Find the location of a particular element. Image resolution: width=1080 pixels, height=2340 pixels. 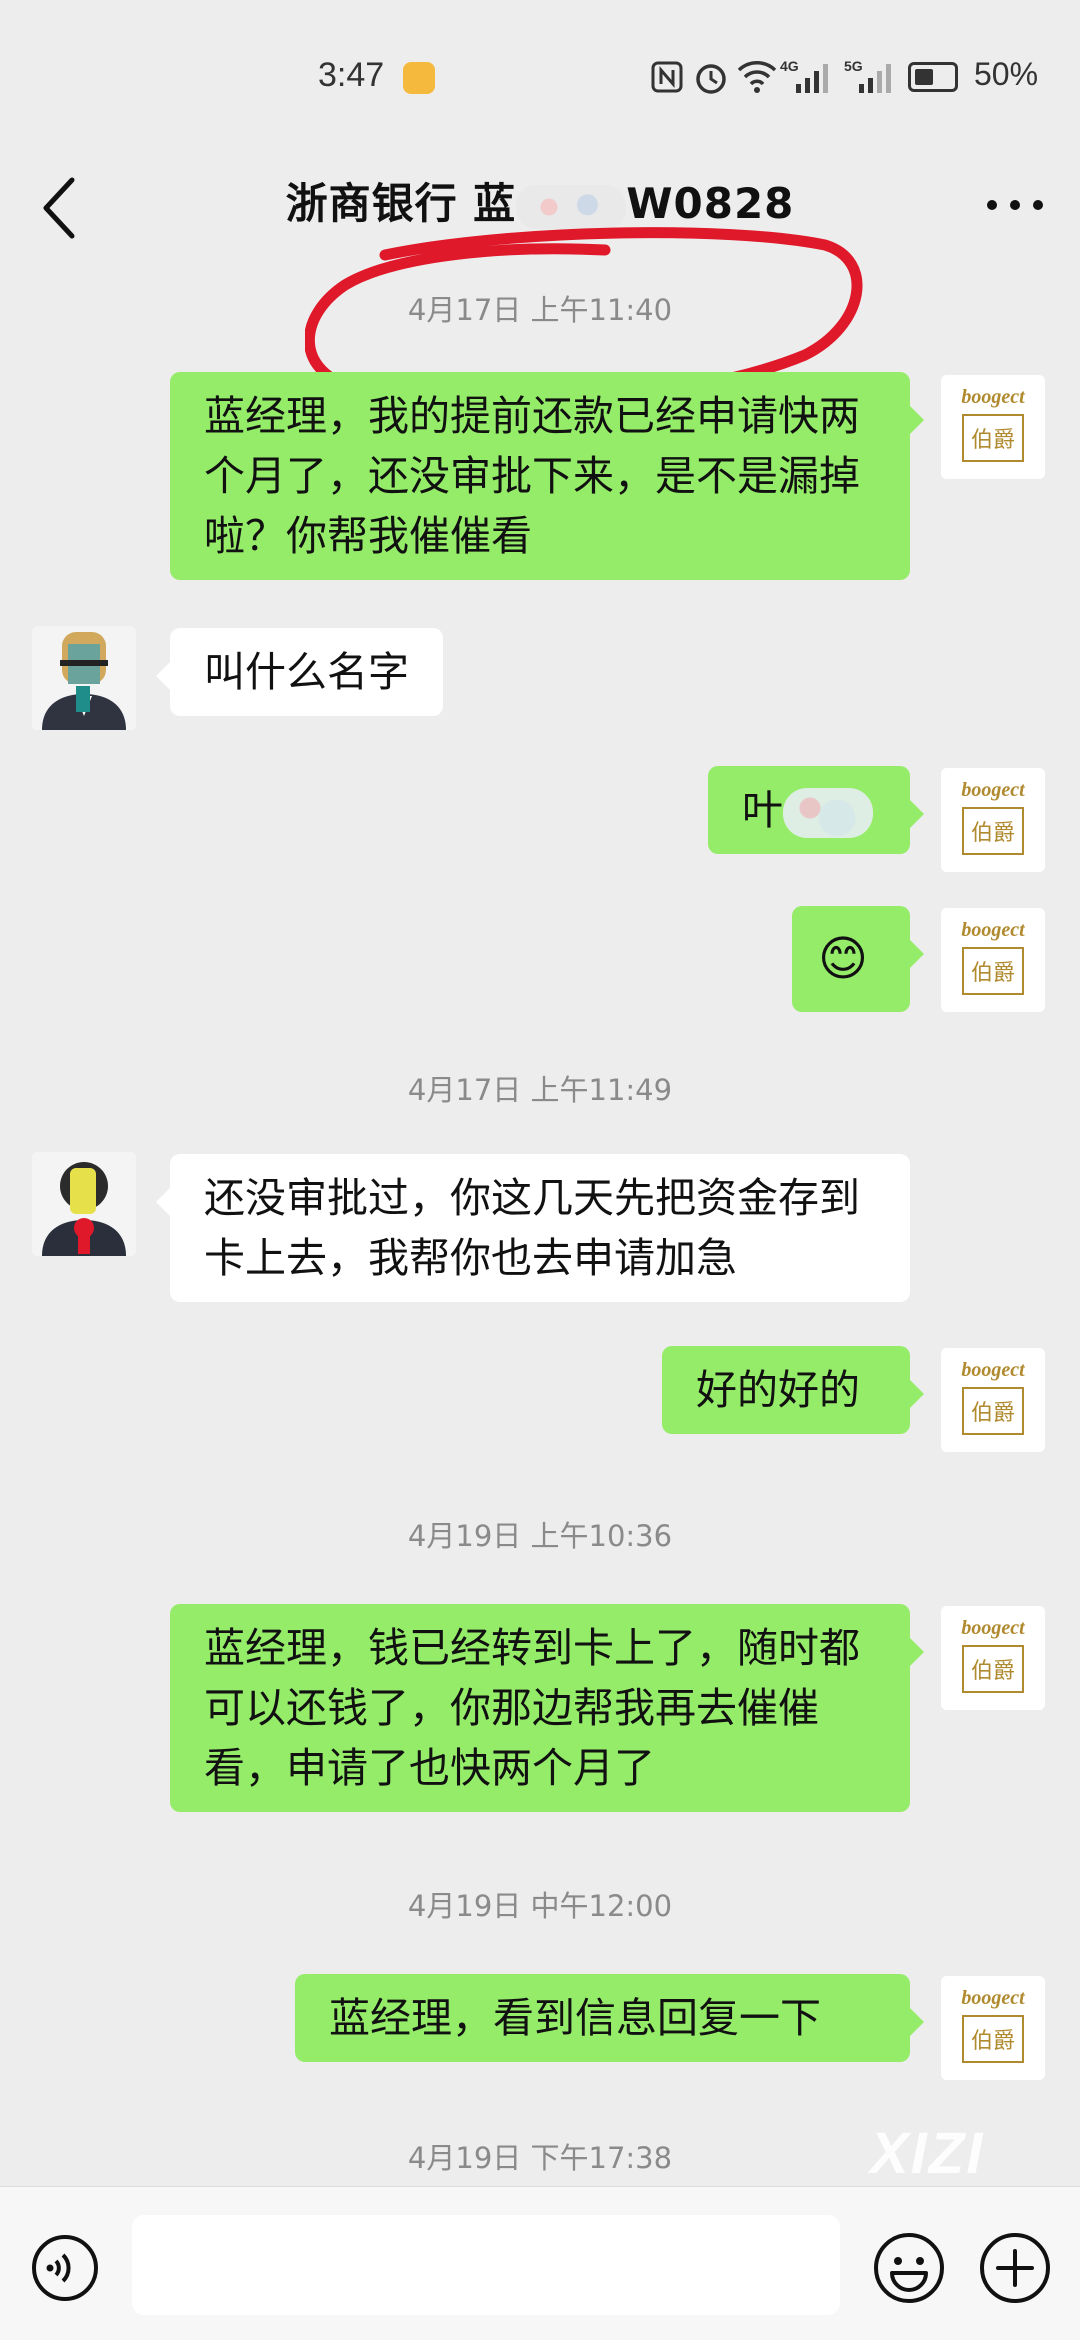

message-bubble-me: 蓝经理，看到信息回复一下 is located at coordinates (609, 2018).